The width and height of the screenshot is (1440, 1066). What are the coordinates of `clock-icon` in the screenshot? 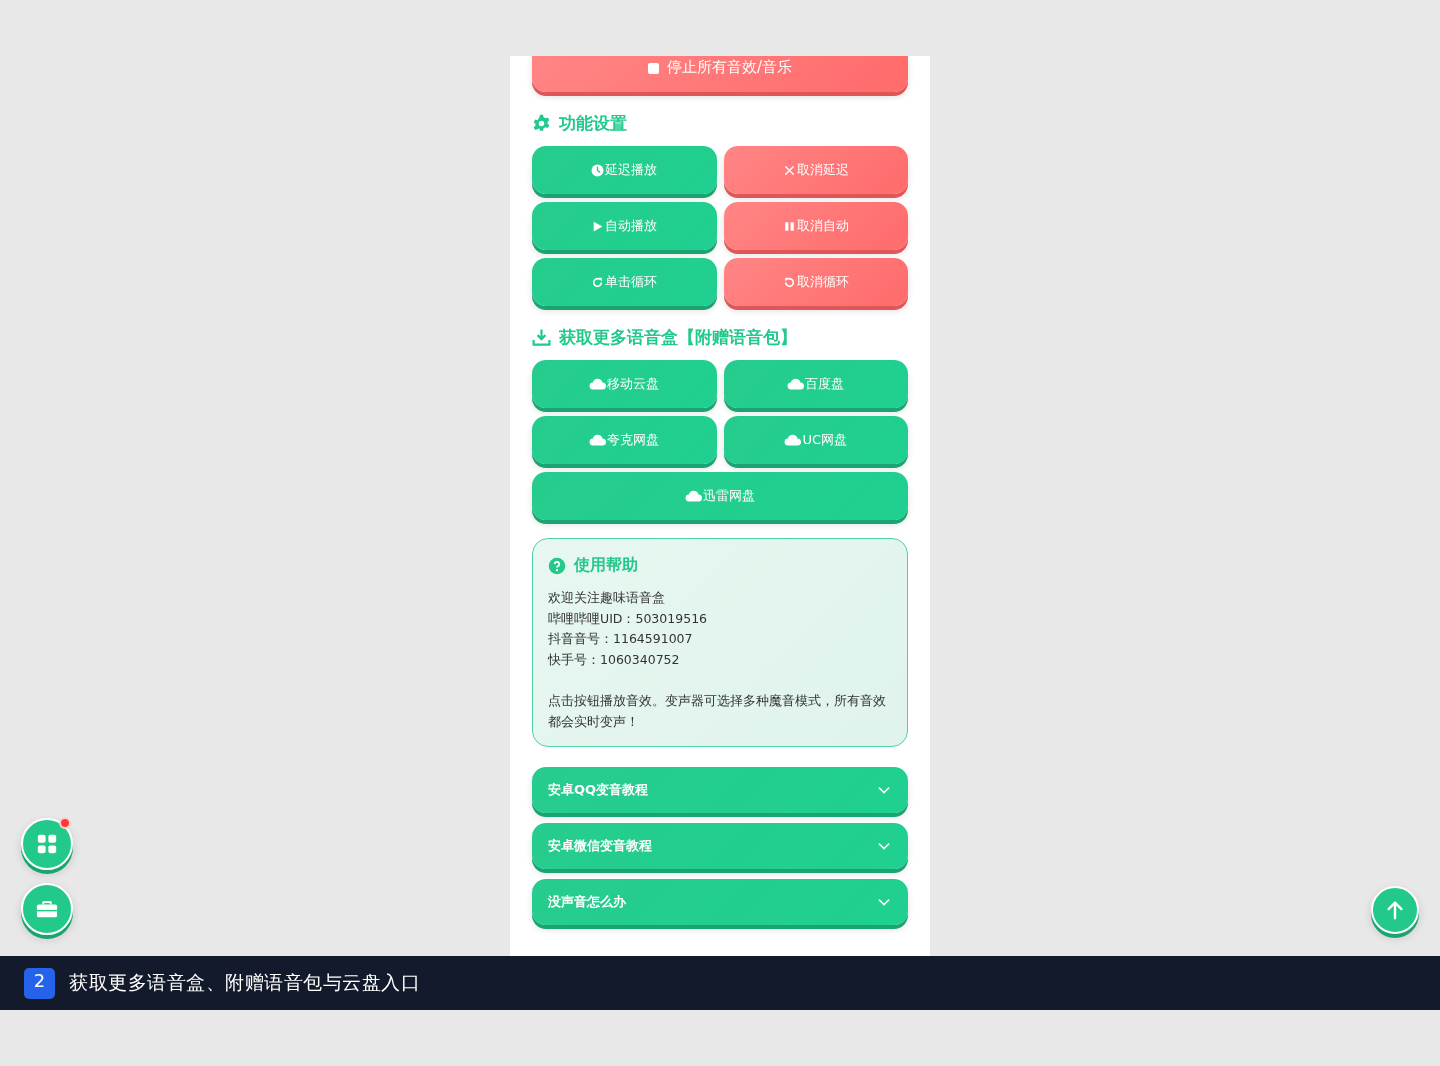 It's located at (598, 170).